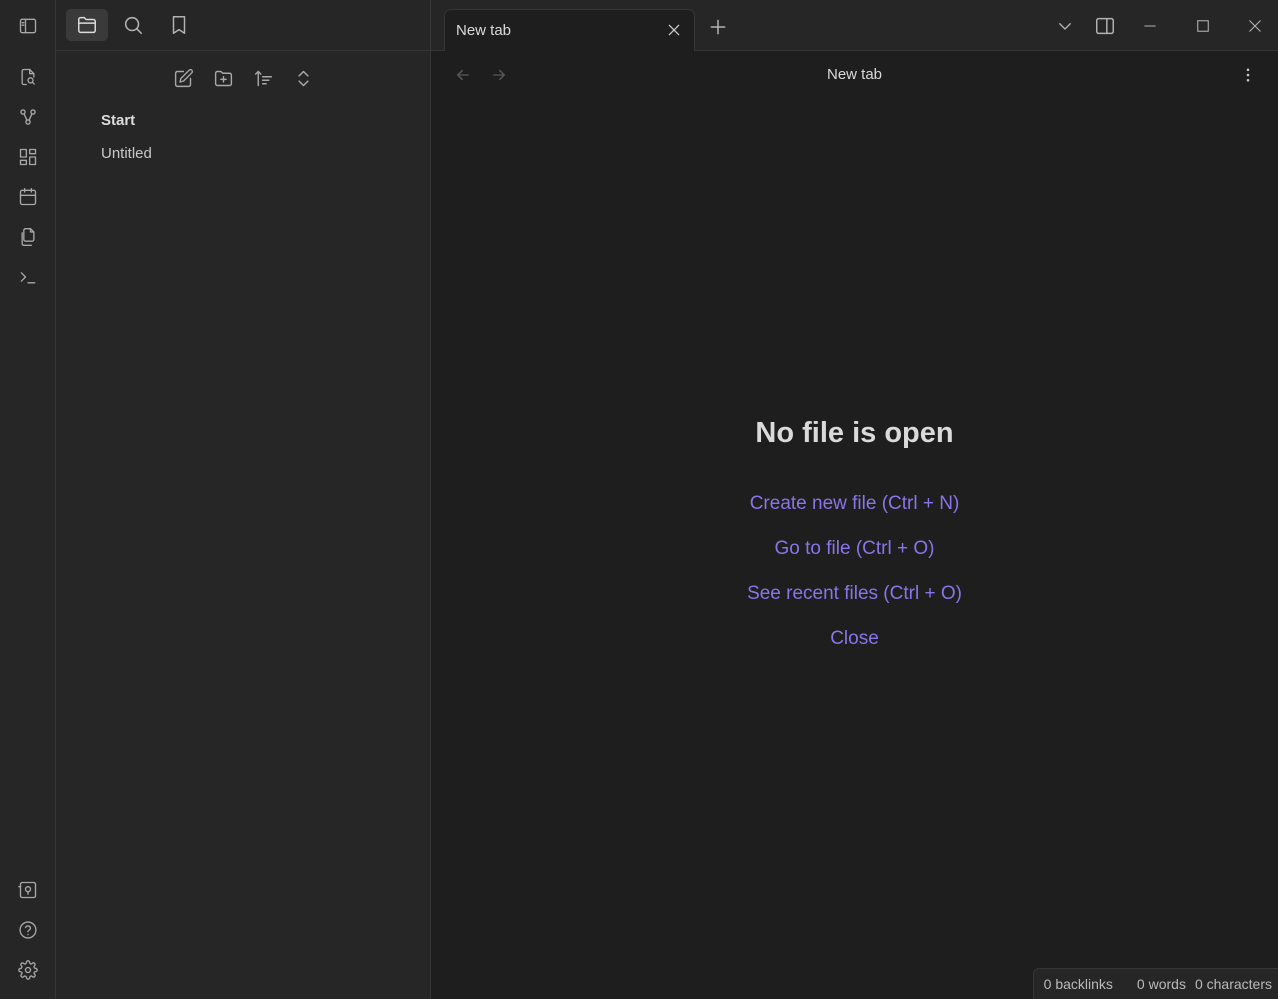 Image resolution: width=1278 pixels, height=999 pixels. I want to click on sort-button, so click(263, 78).